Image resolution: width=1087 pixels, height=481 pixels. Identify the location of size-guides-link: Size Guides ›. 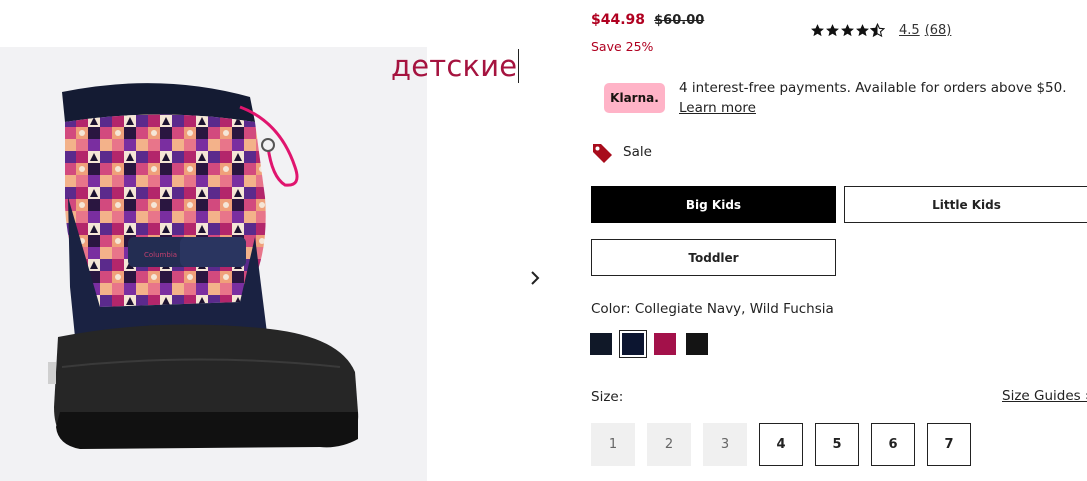
(1044, 396).